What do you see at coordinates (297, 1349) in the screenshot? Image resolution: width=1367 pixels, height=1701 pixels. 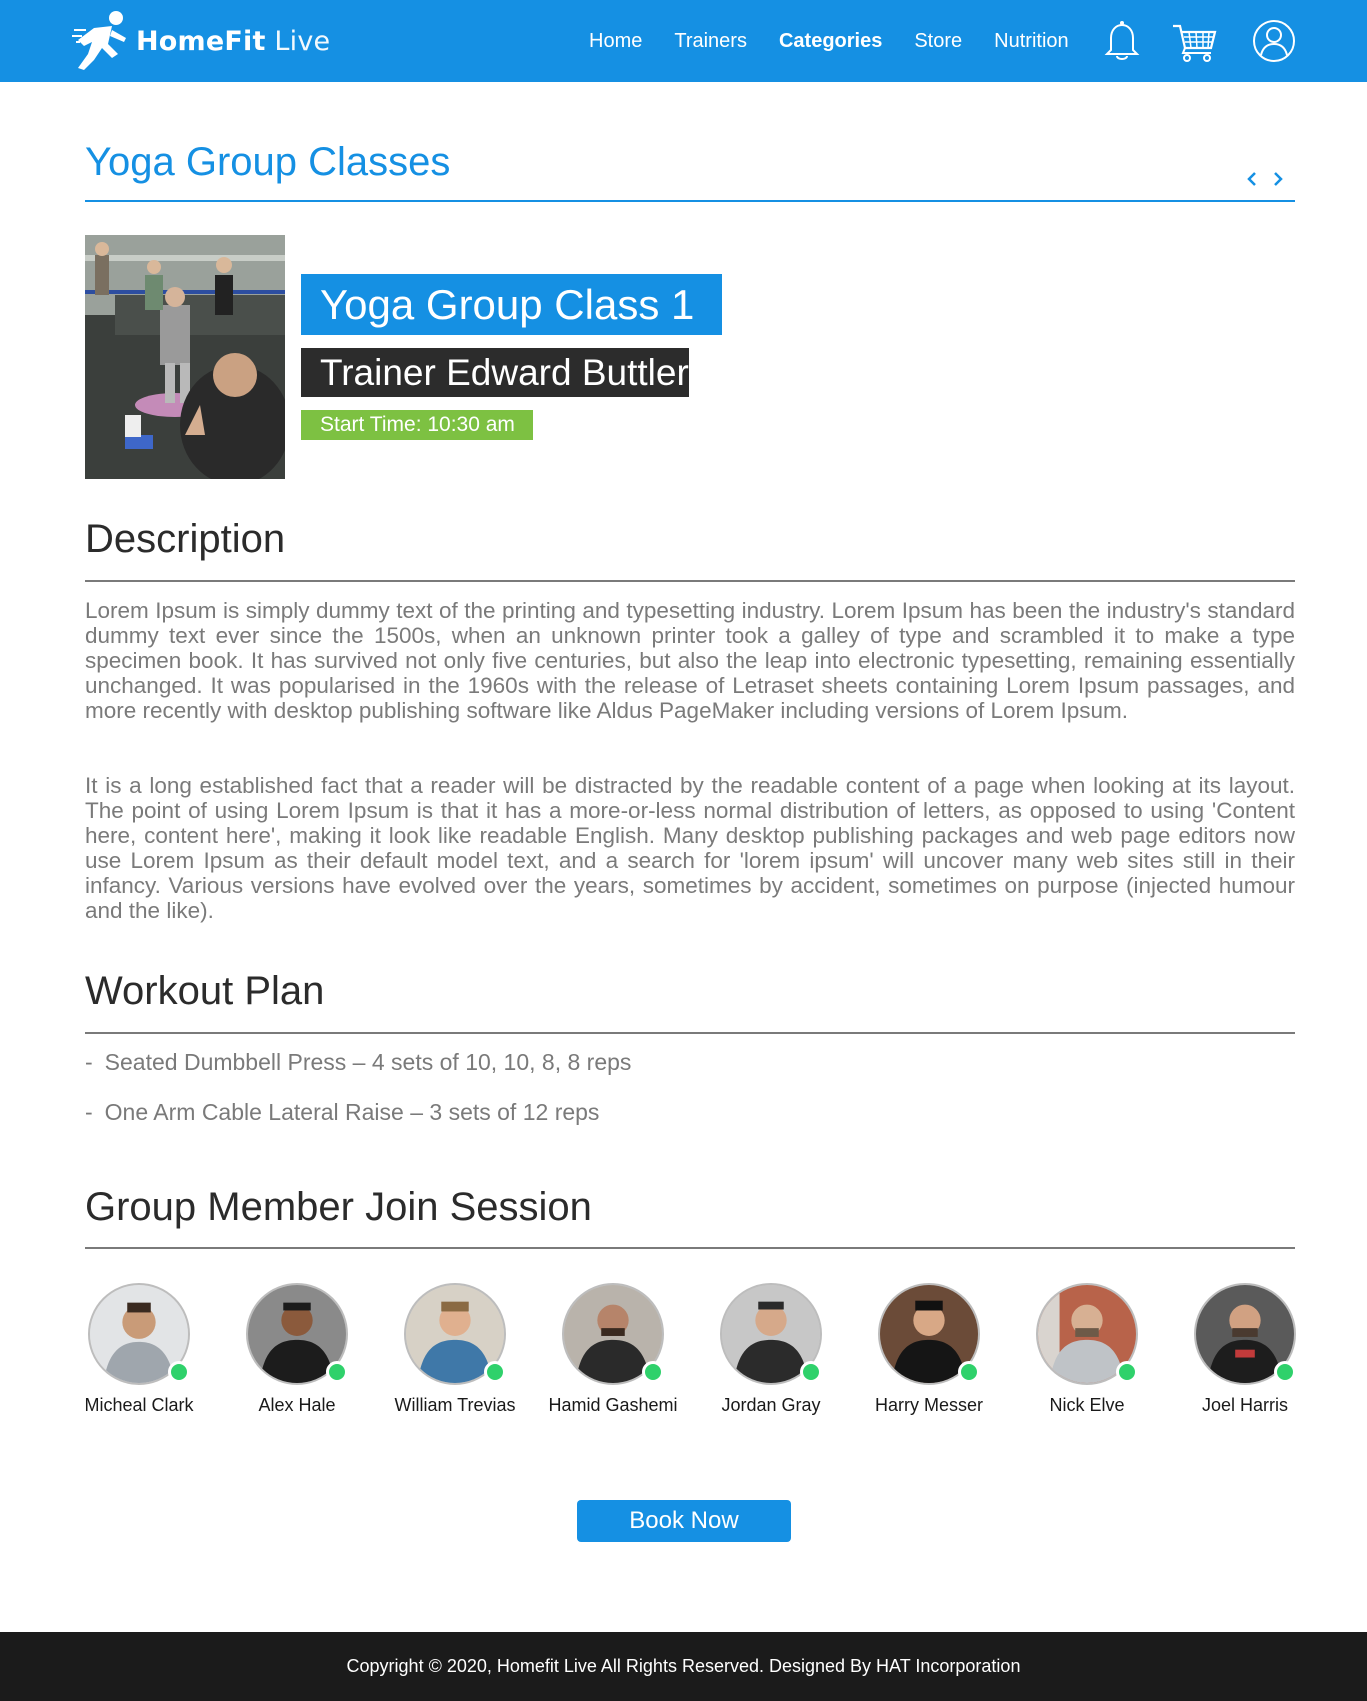 I see `member-card: Alex Hale` at bounding box center [297, 1349].